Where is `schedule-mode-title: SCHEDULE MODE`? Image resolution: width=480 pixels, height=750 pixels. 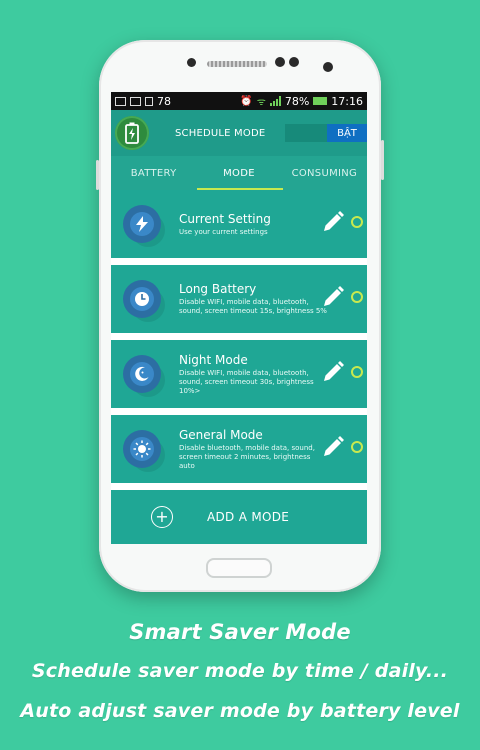
schedule-mode-title: SCHEDULE MODE is located at coordinates (220, 133).